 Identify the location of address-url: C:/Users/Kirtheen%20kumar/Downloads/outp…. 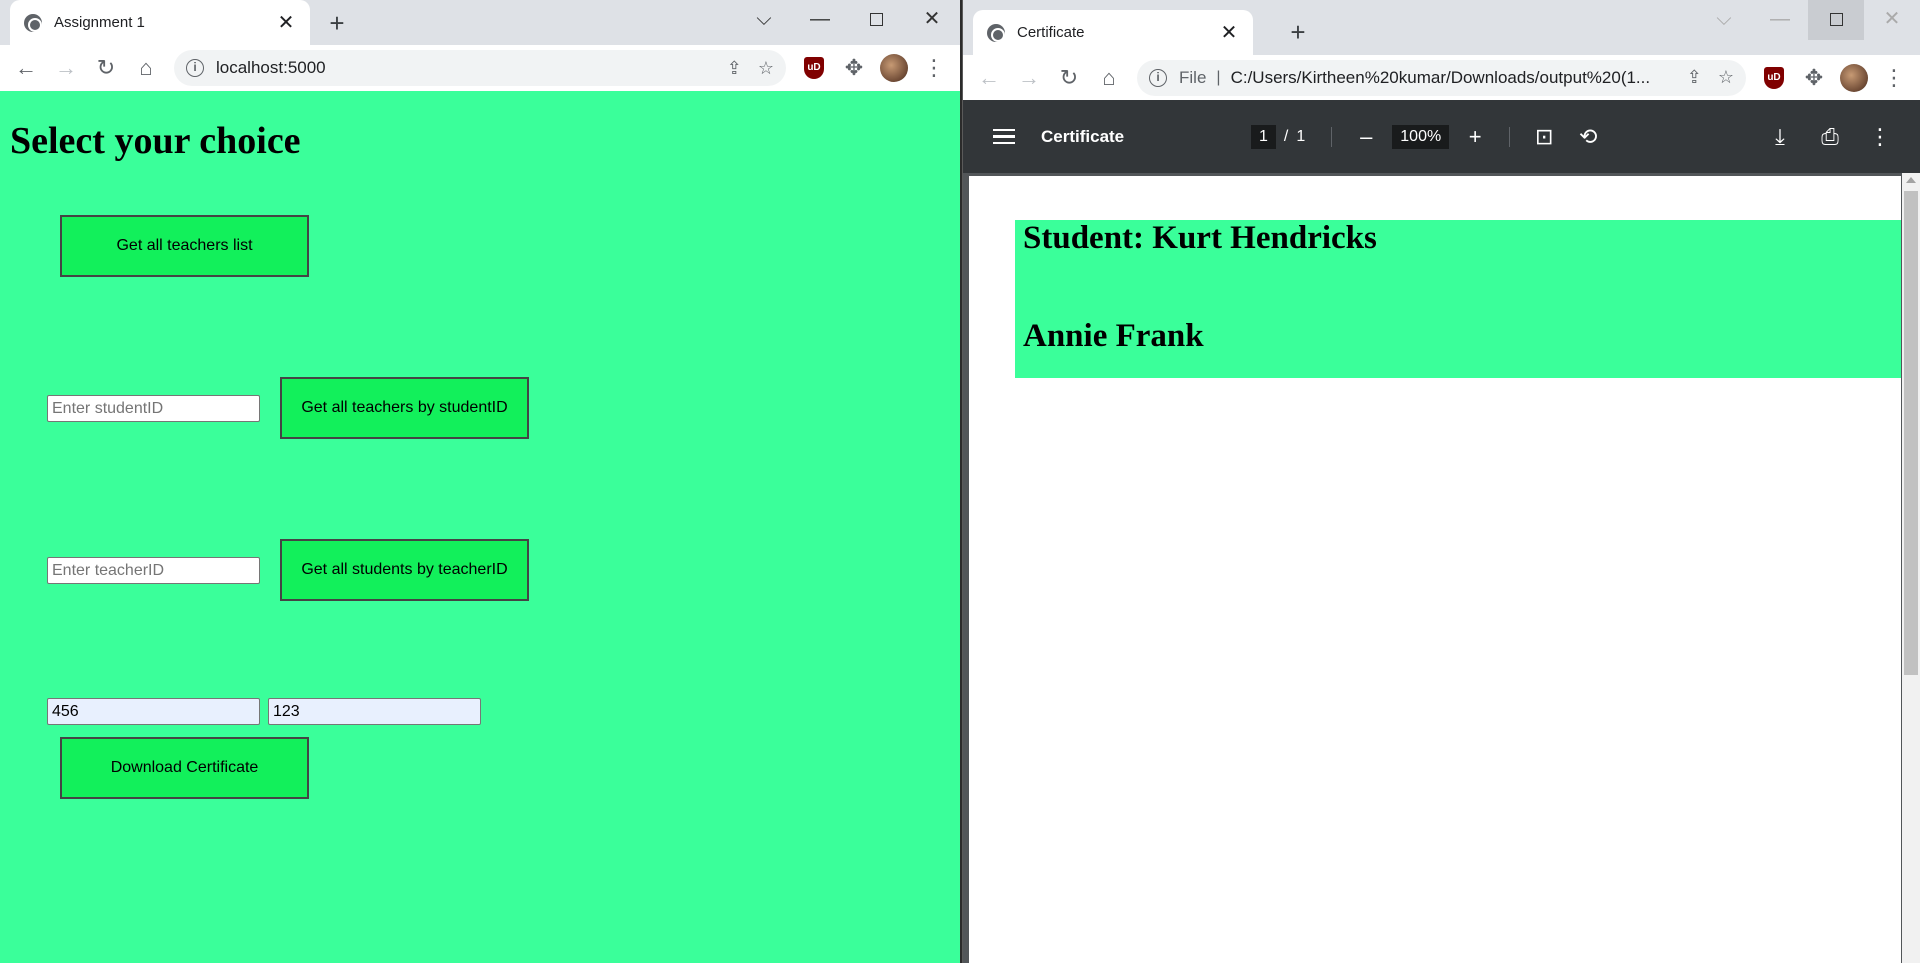
(1440, 77).